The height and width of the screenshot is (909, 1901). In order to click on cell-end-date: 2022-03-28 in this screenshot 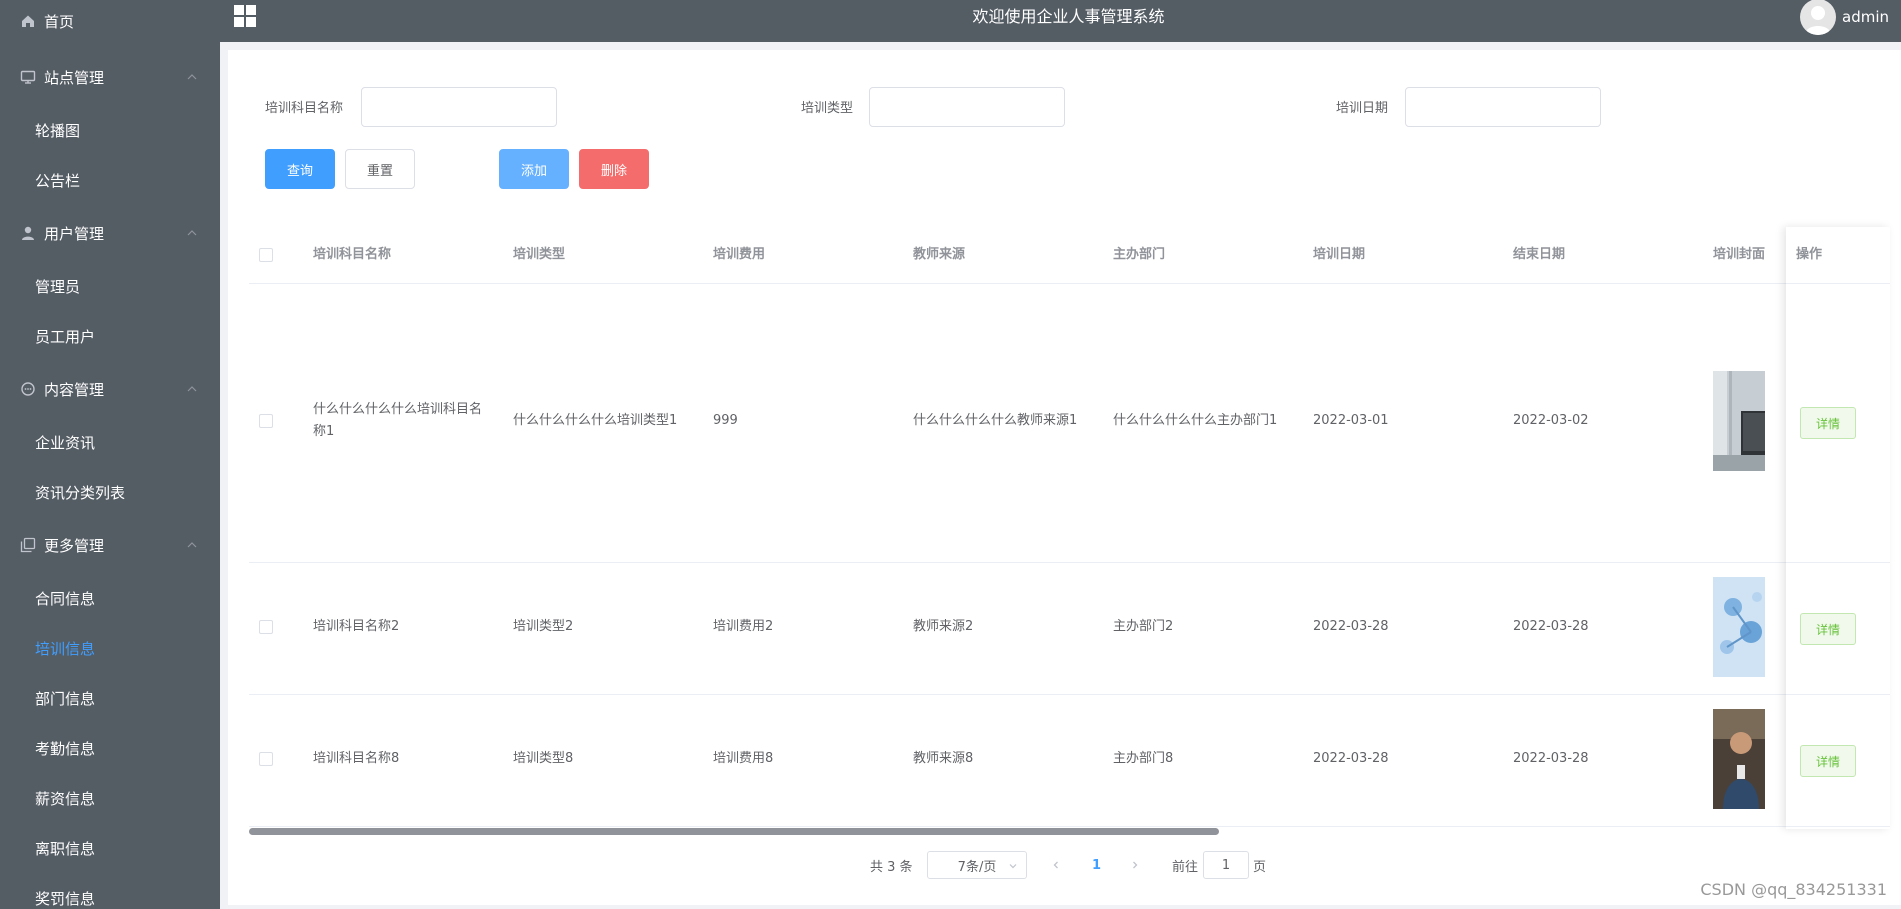, I will do `click(1551, 758)`.